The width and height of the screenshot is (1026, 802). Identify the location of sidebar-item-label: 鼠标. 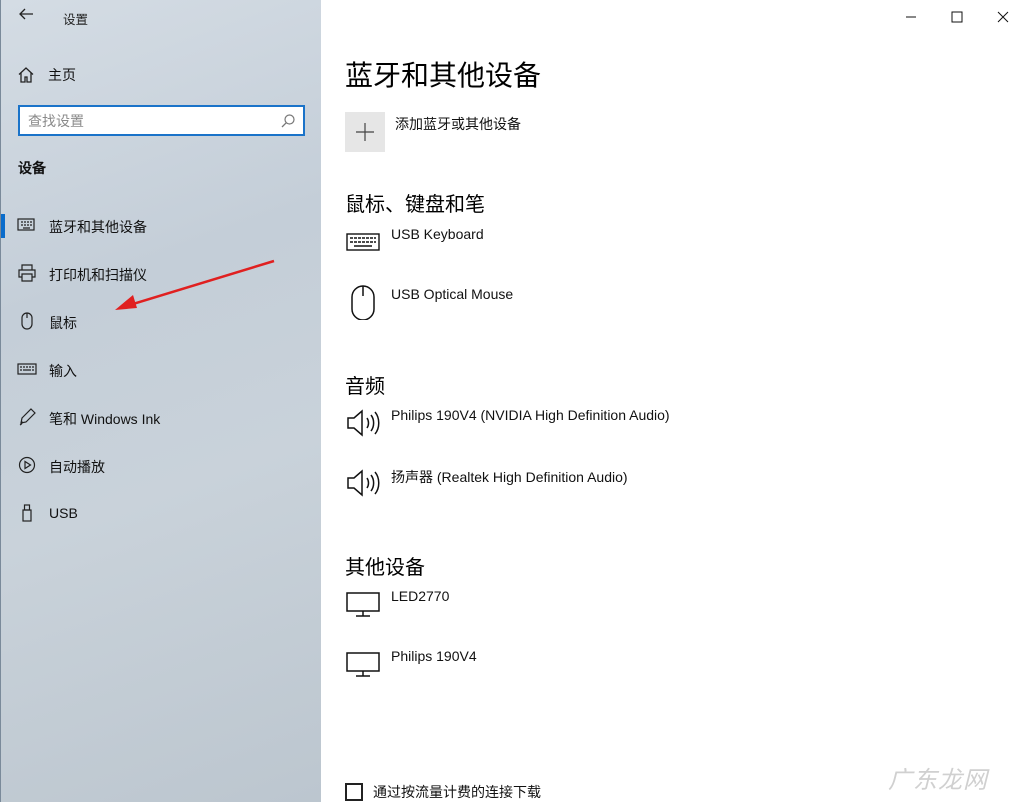
(63, 323).